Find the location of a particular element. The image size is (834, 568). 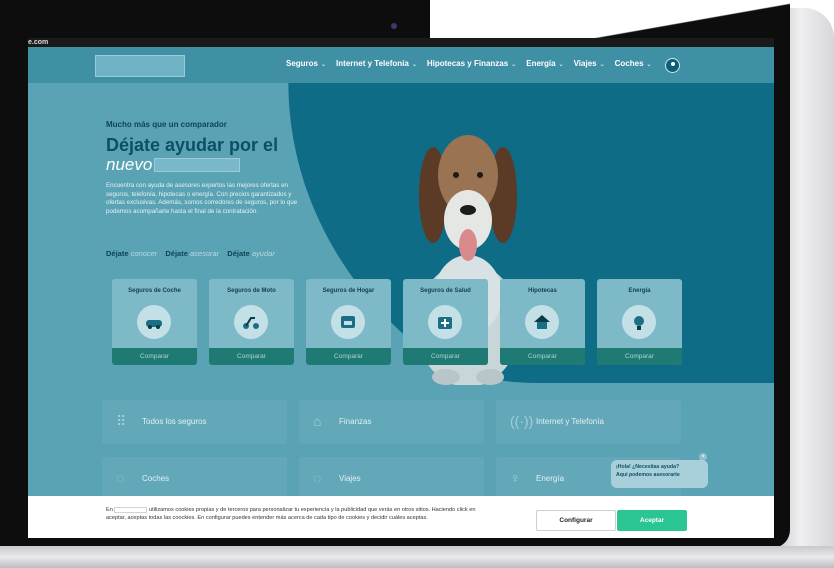

card-title: Energía is located at coordinates (639, 291).